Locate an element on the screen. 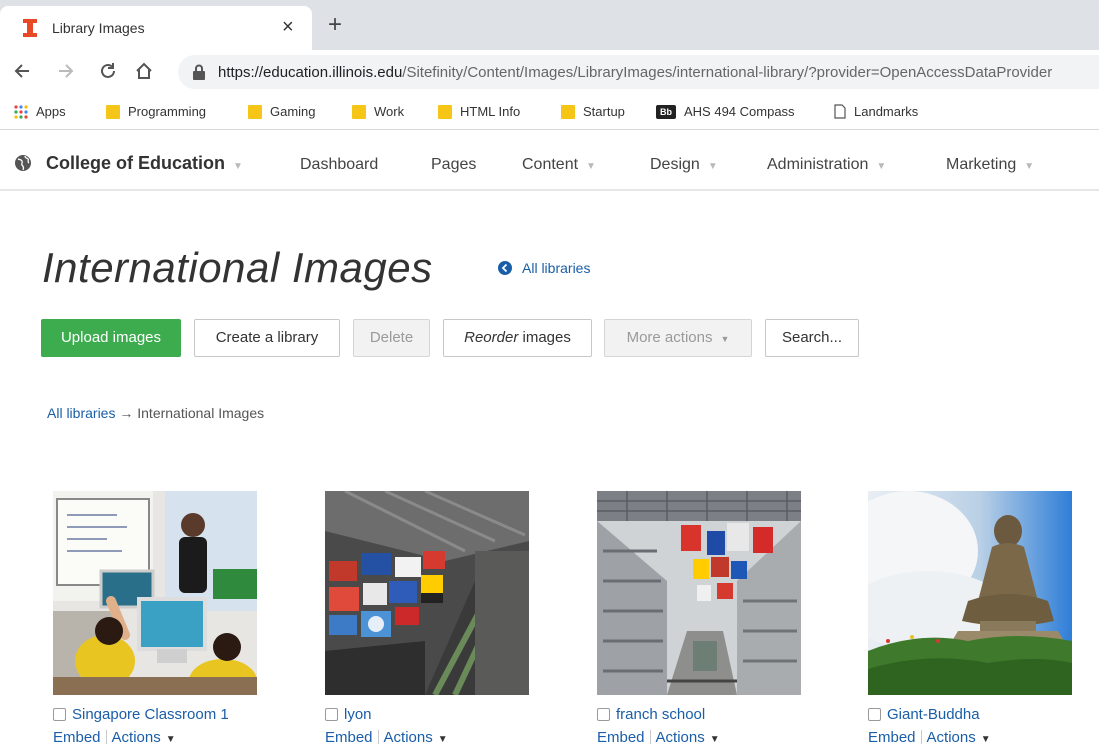 This screenshot has height=749, width=1099. site-brand-menu: College of Education ▼ is located at coordinates (144, 163).